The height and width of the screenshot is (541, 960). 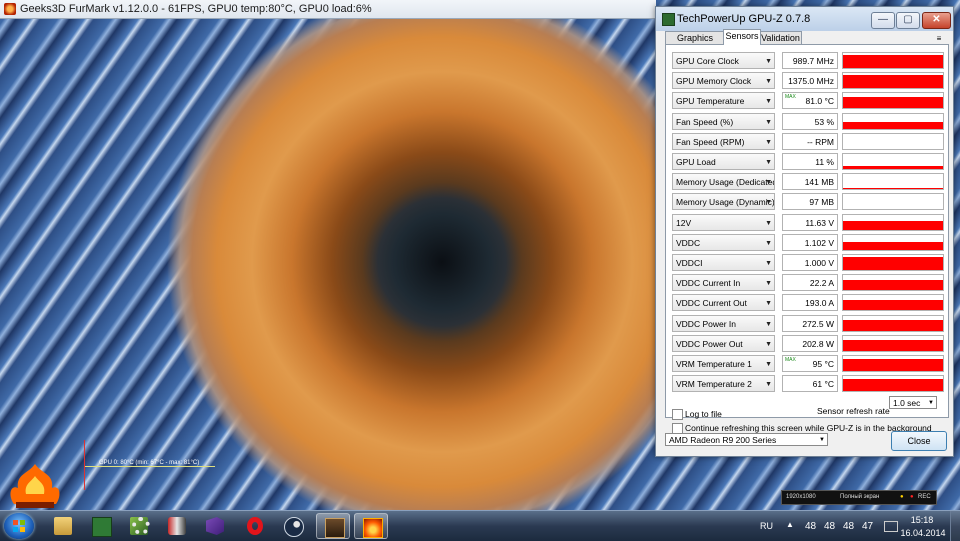 I want to click on taskbar-app-settings, so click(x=141, y=526).